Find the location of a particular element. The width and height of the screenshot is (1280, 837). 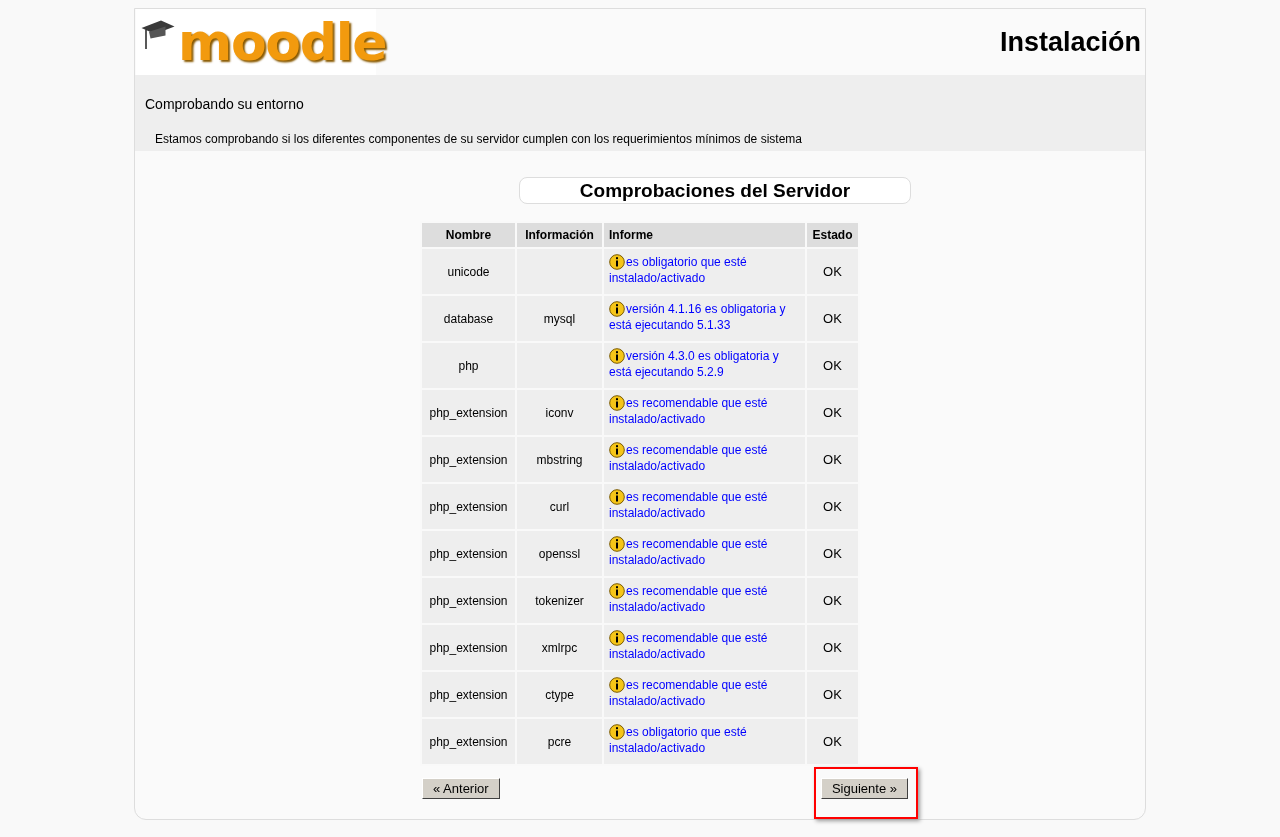

table-cell: openssl is located at coordinates (559, 553).